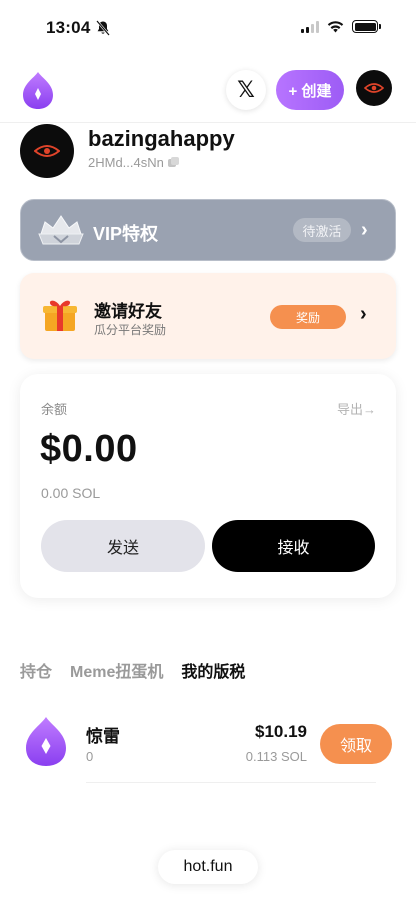 The height and width of the screenshot is (900, 416). Describe the element at coordinates (208, 745) in the screenshot. I see `list-item: 惊雷 0 $10.19 0.113 SOL 领取` at that location.